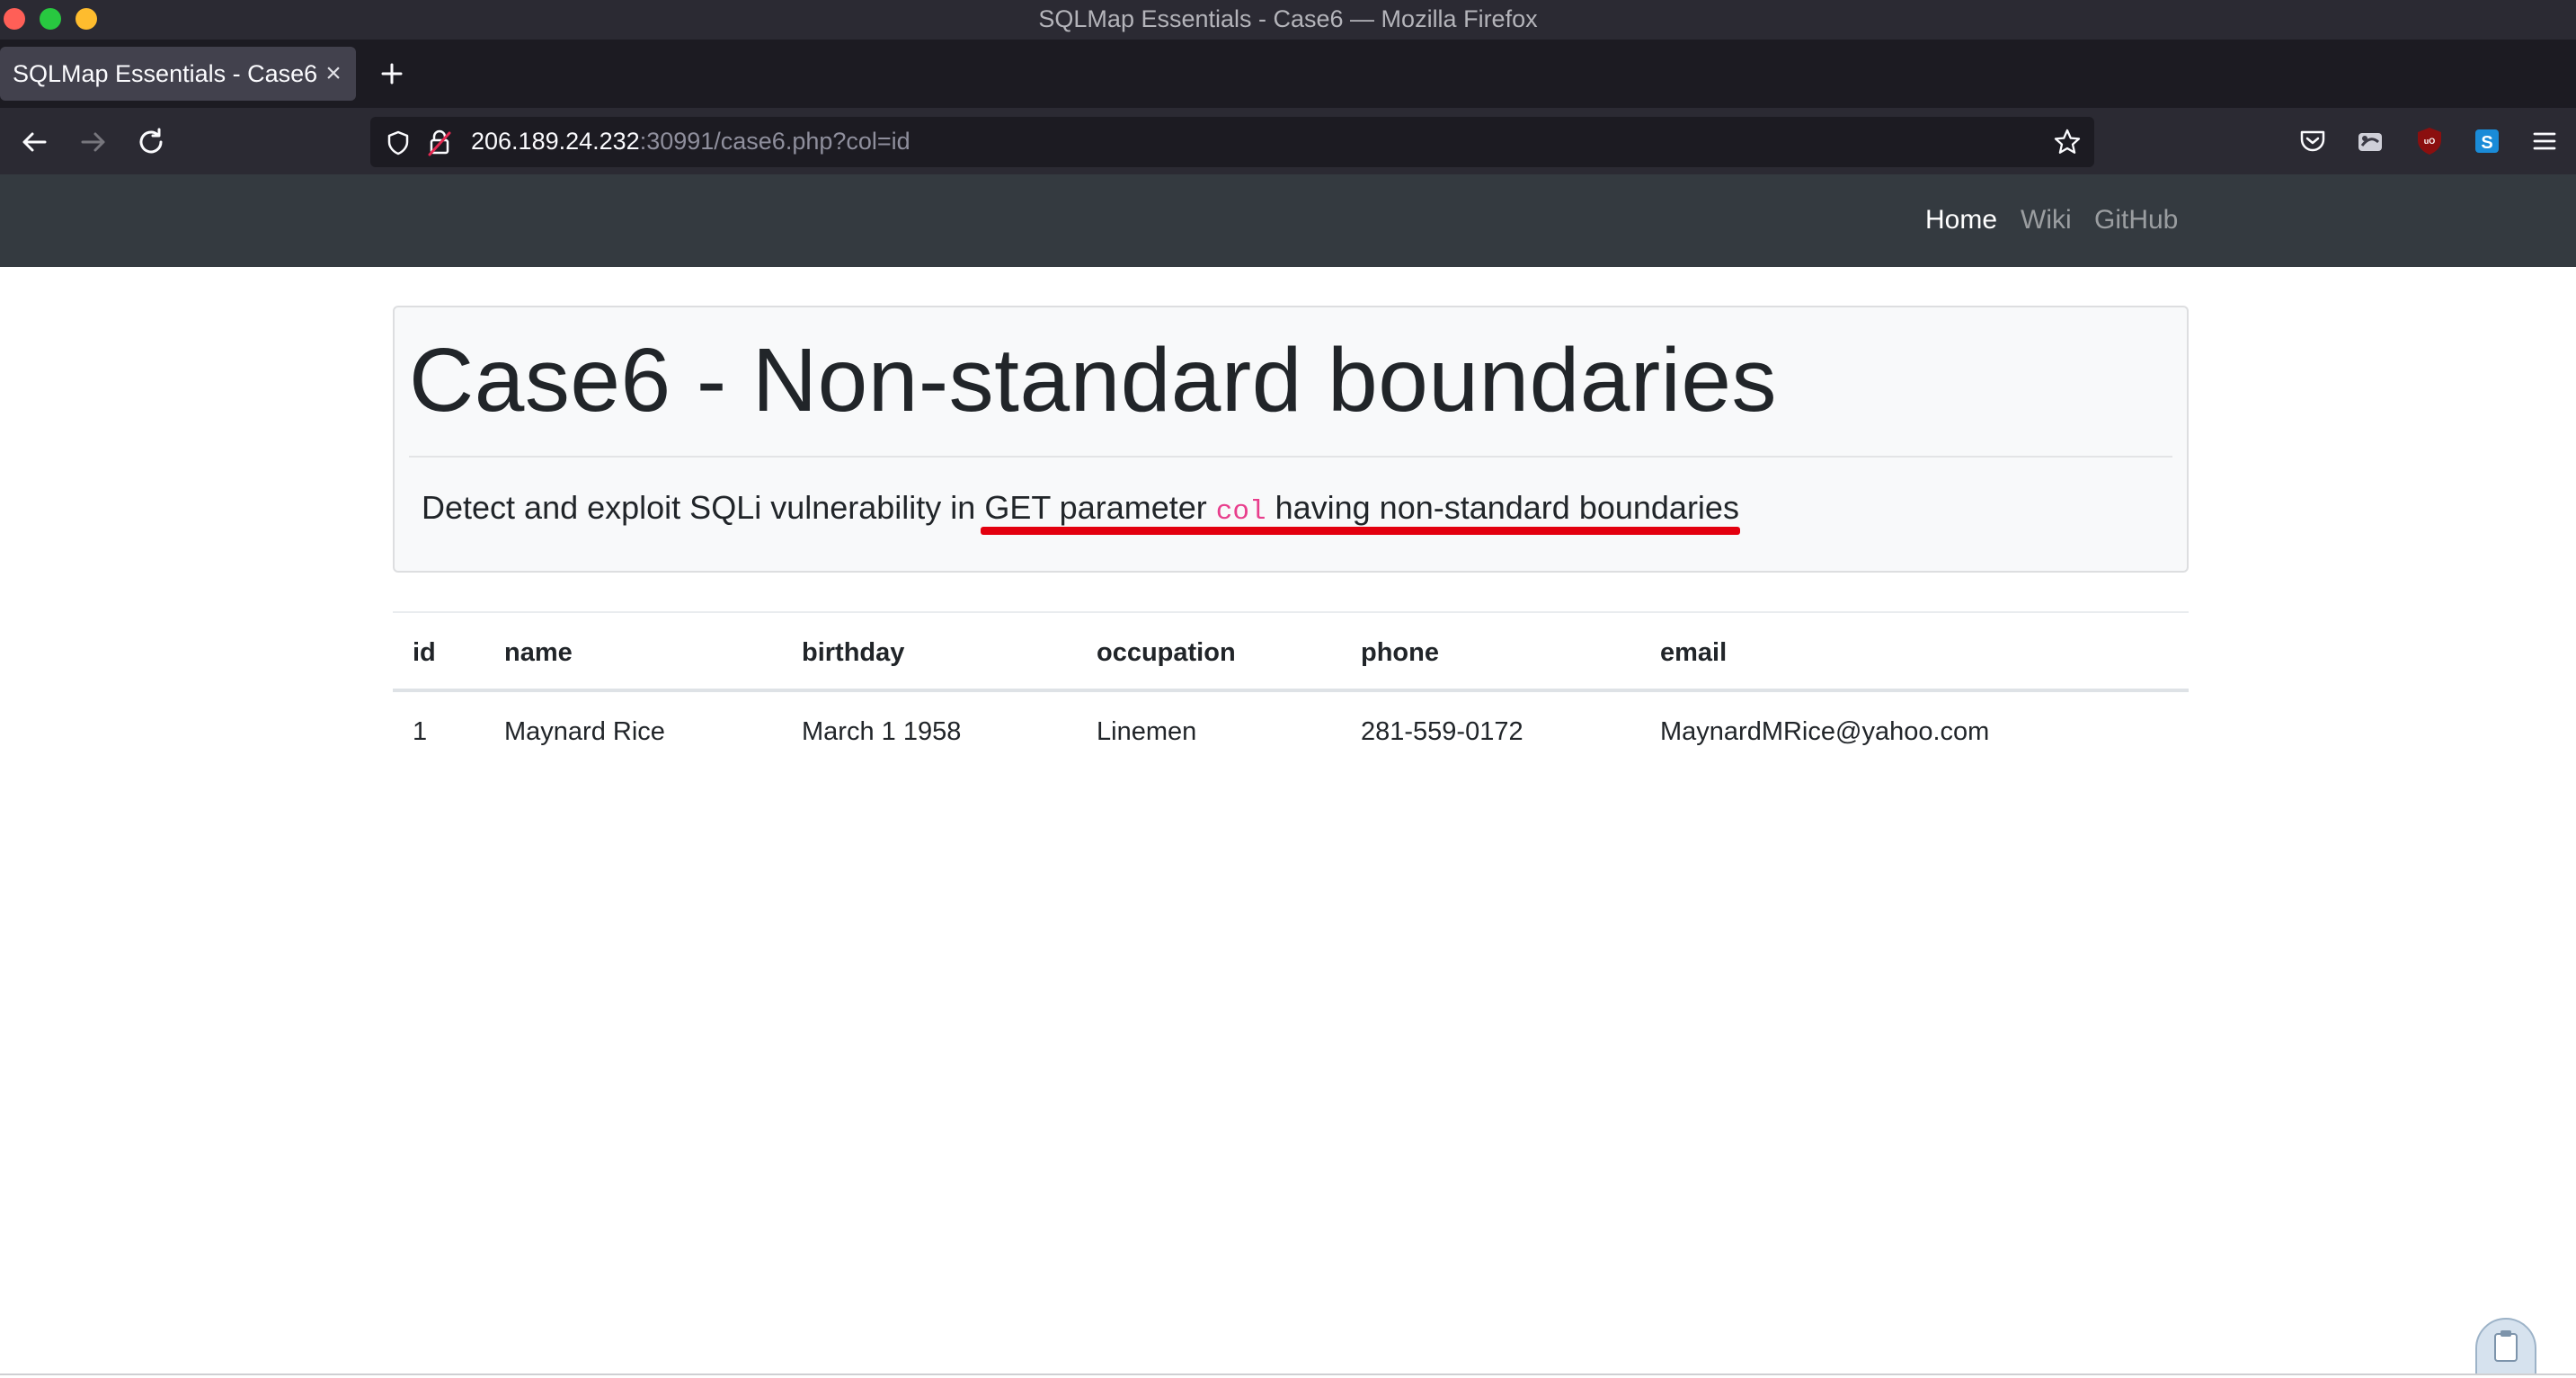 The image size is (2576, 1378). I want to click on cell-email: MaynardMRice@yahoo.com, so click(1825, 731).